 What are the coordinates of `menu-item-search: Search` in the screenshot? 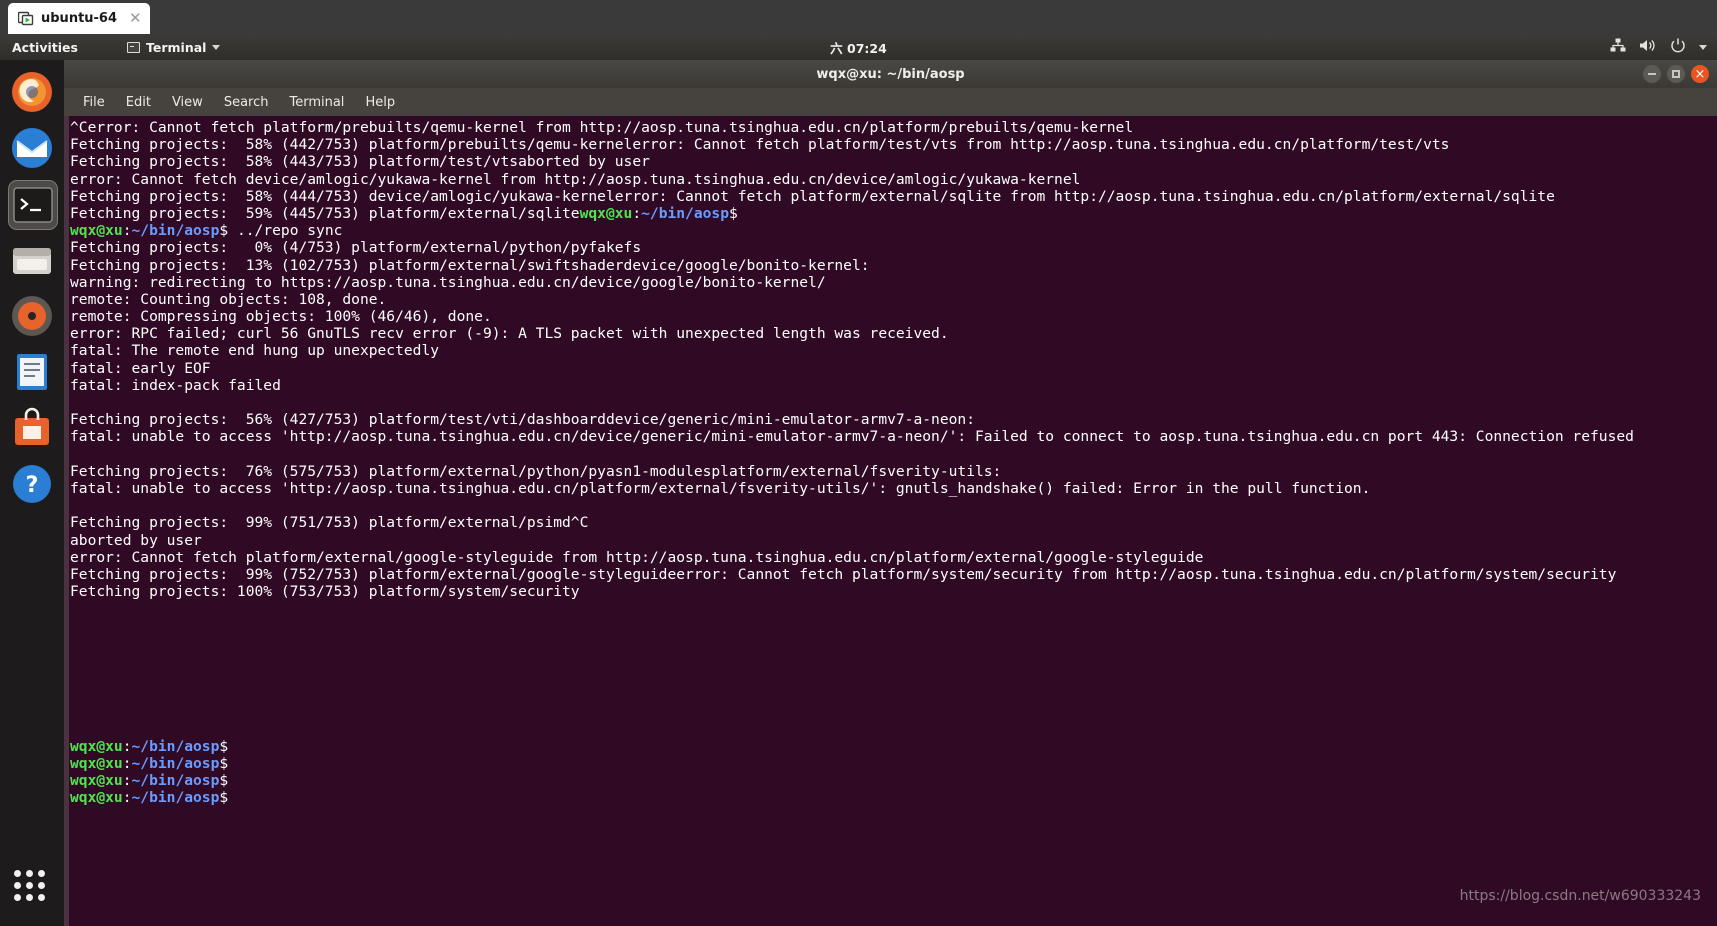 It's located at (246, 102).